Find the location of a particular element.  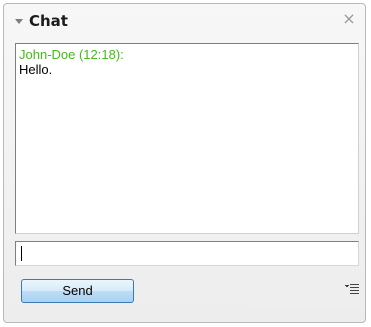

chat-header: Chat × is located at coordinates (184, 21).